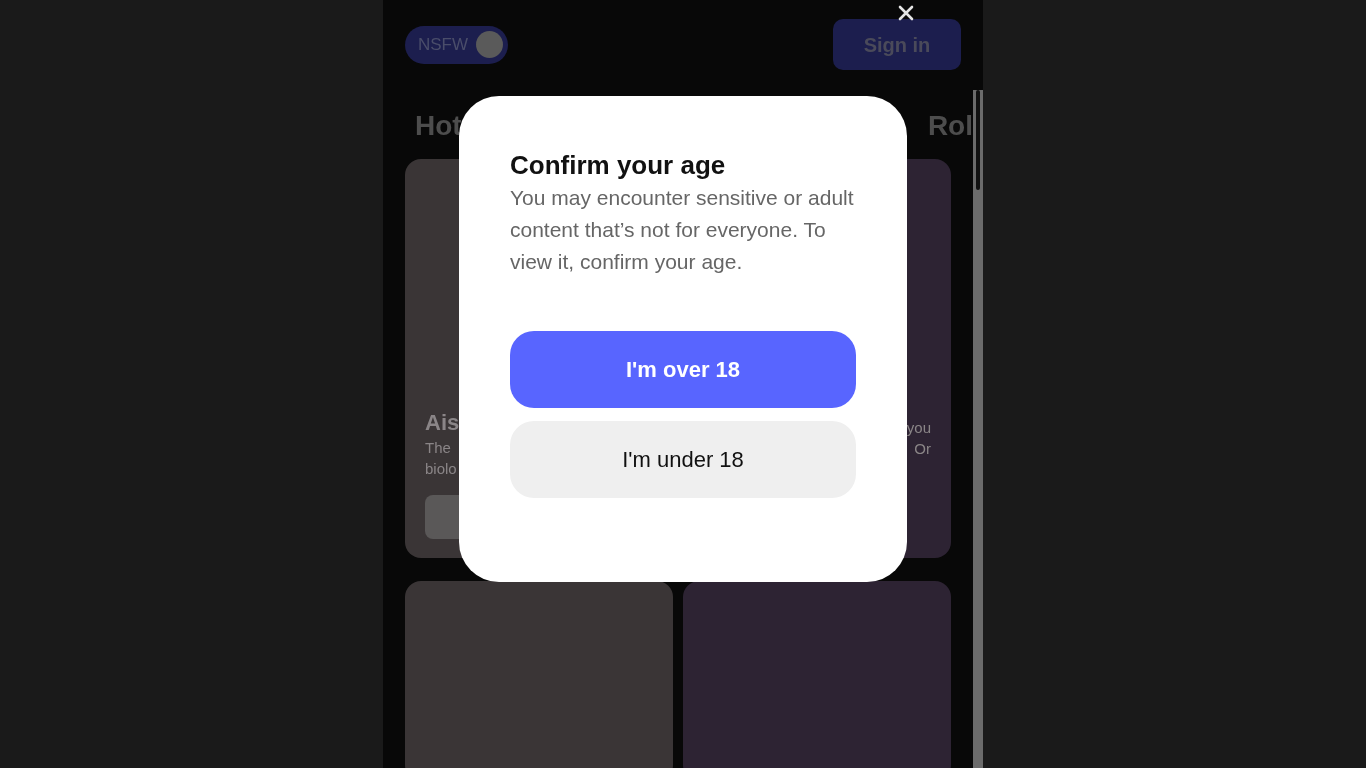  I want to click on card-description: The, so click(438, 448).